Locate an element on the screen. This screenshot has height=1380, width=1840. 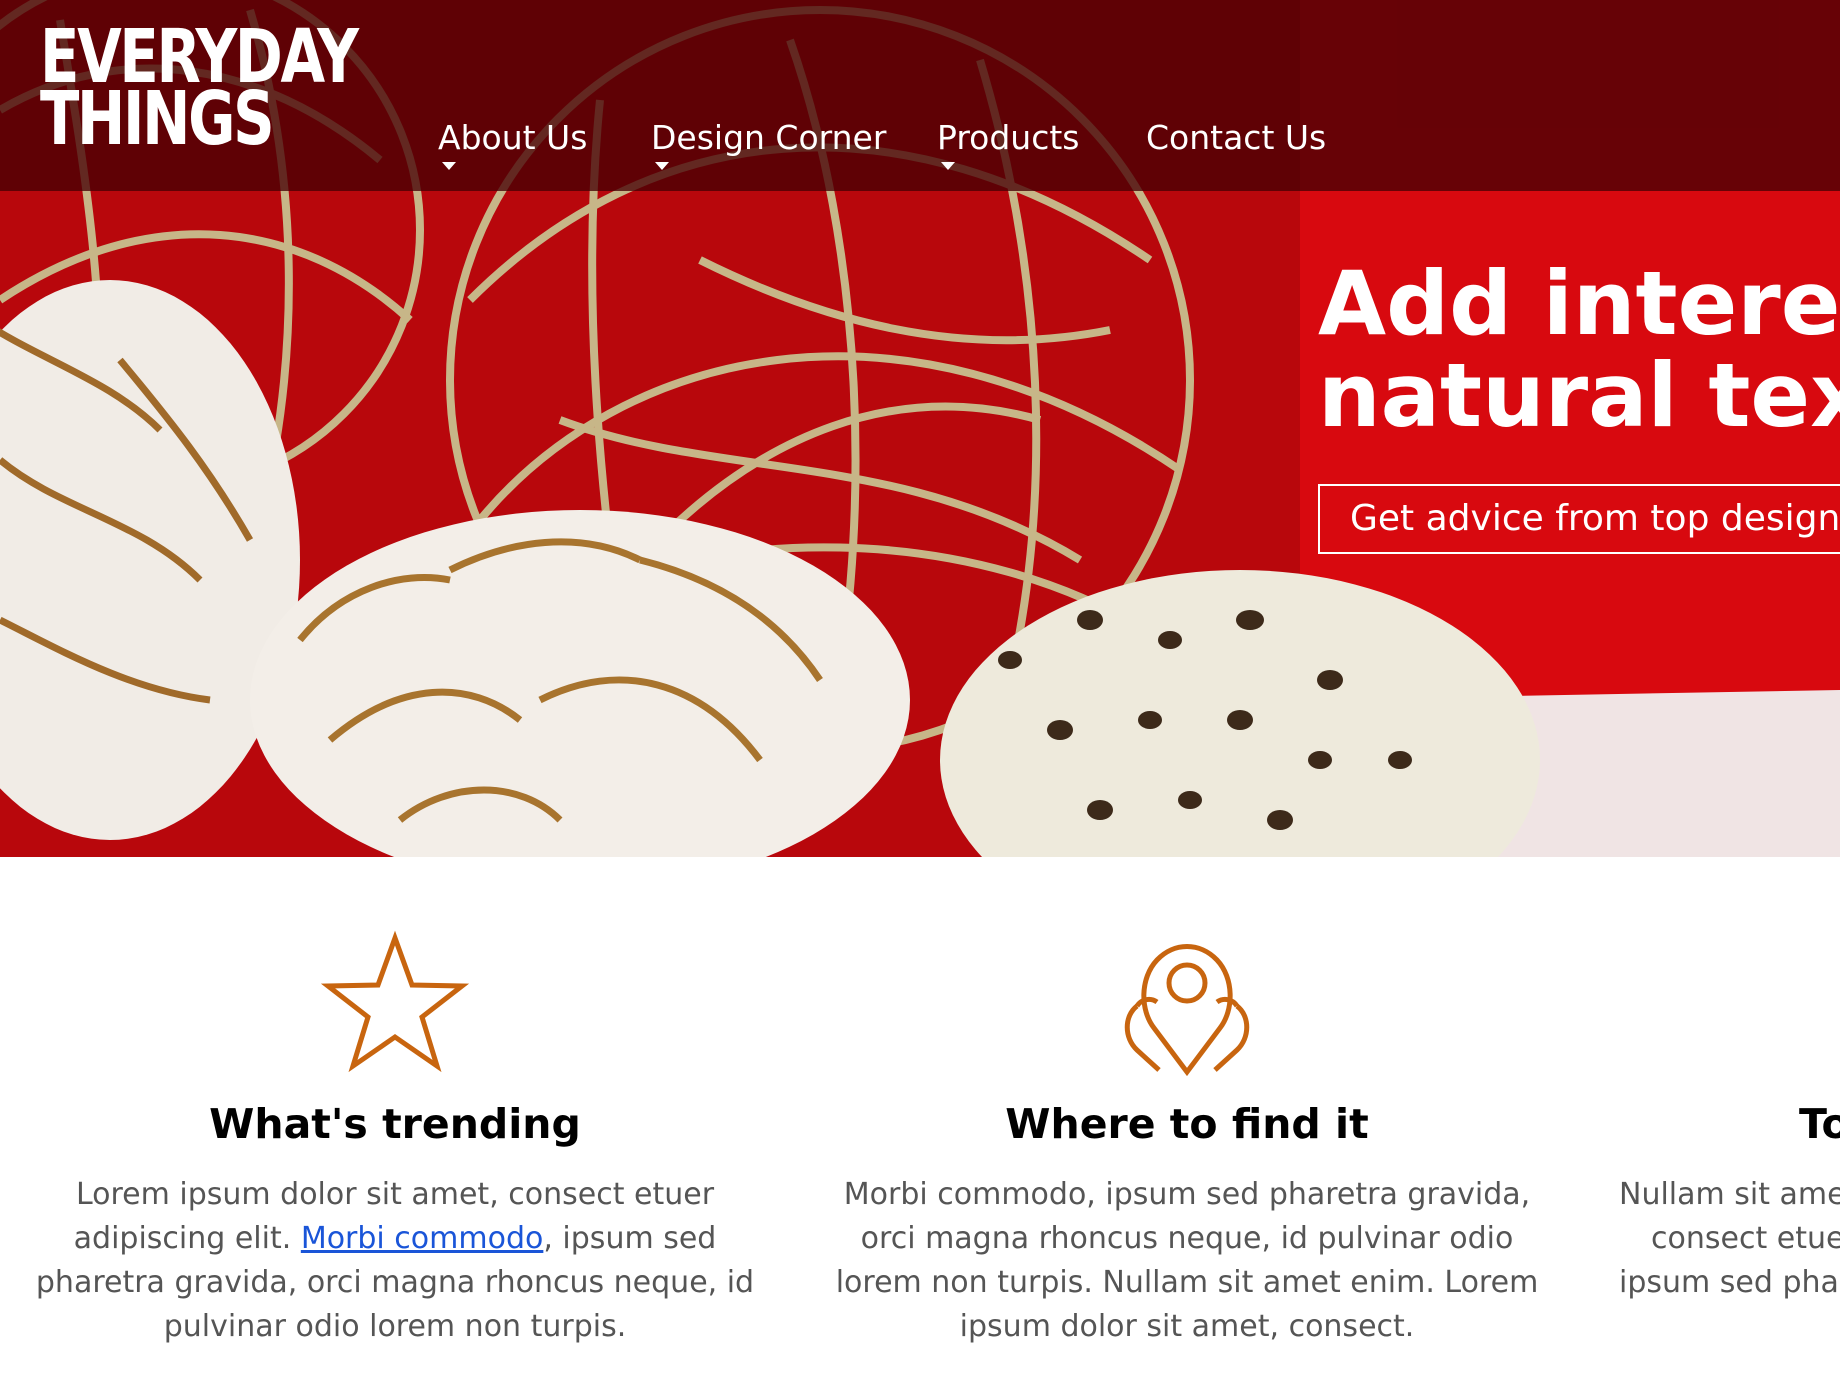
nav-design-corner-label: Design Corner is located at coordinates (769, 137).